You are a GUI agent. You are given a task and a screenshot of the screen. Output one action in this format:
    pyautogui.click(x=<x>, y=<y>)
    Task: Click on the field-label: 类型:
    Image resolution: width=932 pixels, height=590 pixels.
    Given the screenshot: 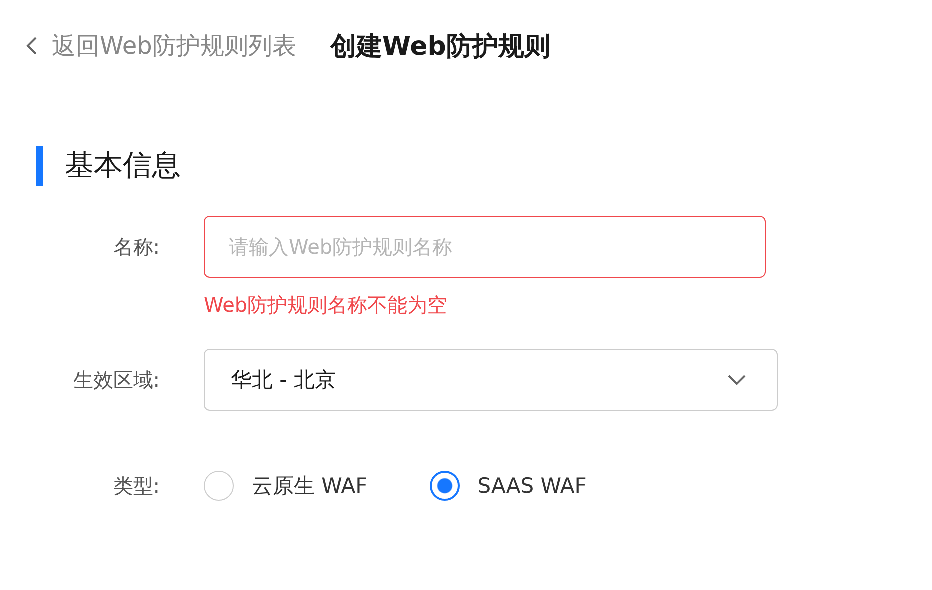 What is the action you would take?
    pyautogui.click(x=136, y=486)
    